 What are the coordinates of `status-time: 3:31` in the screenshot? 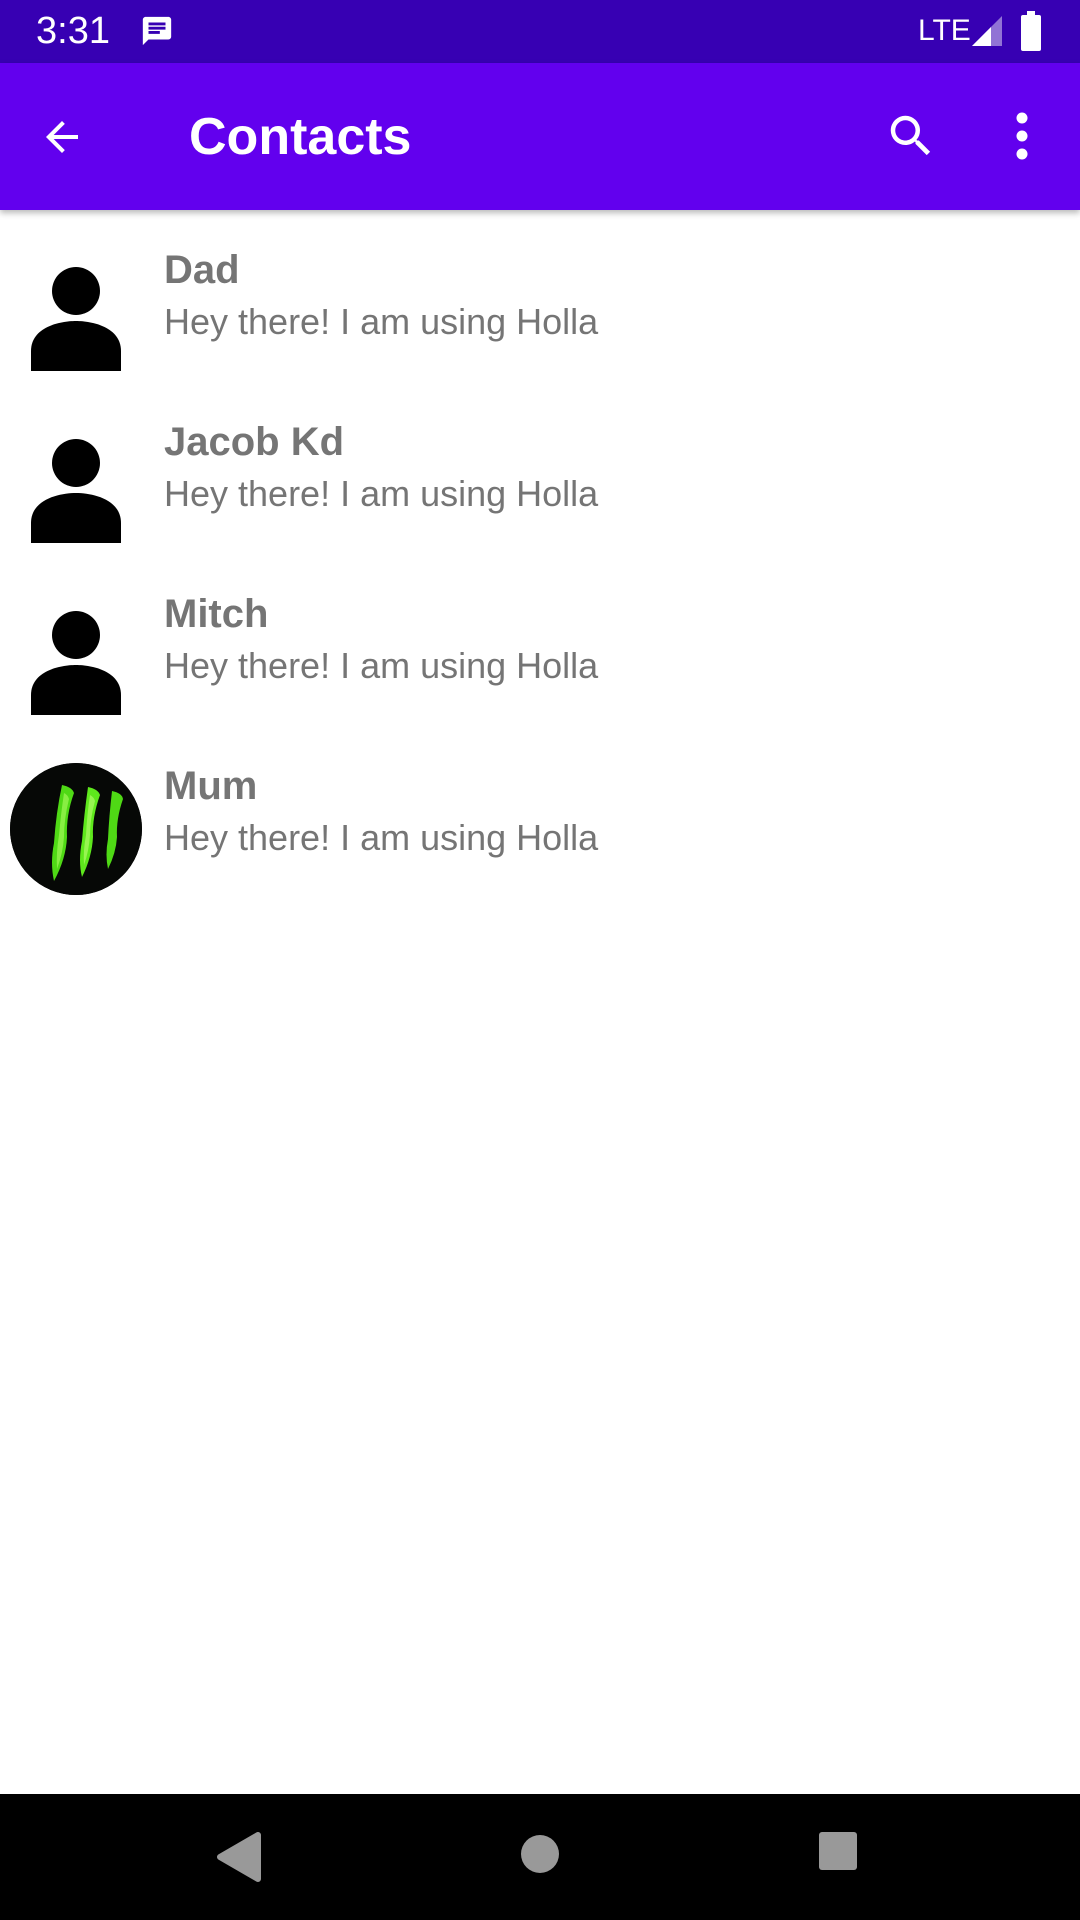 It's located at (73, 31).